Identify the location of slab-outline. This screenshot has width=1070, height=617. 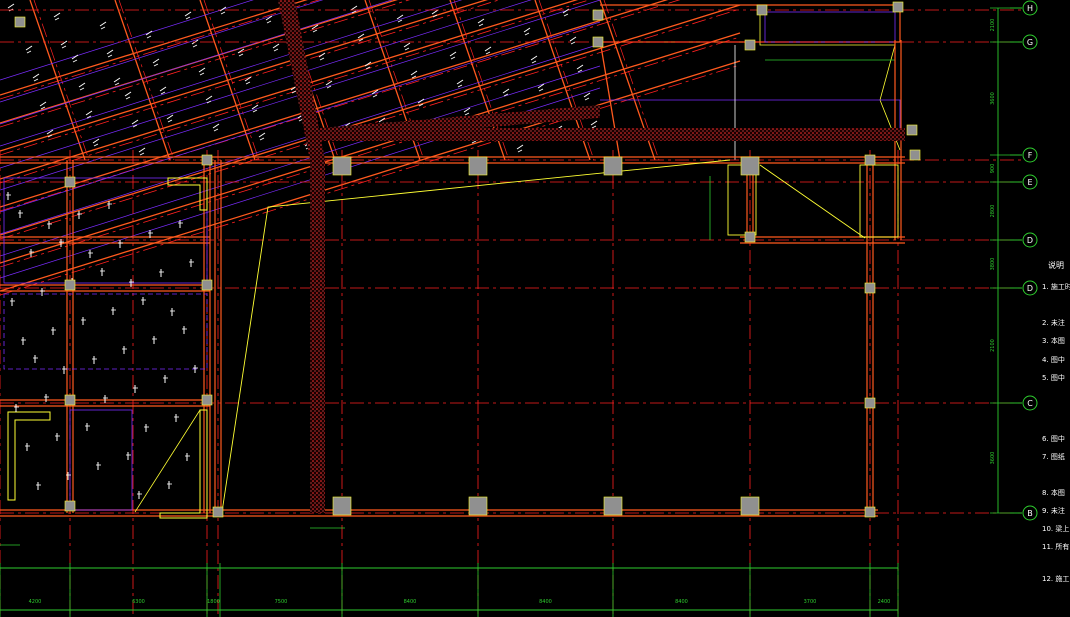
(750, 114).